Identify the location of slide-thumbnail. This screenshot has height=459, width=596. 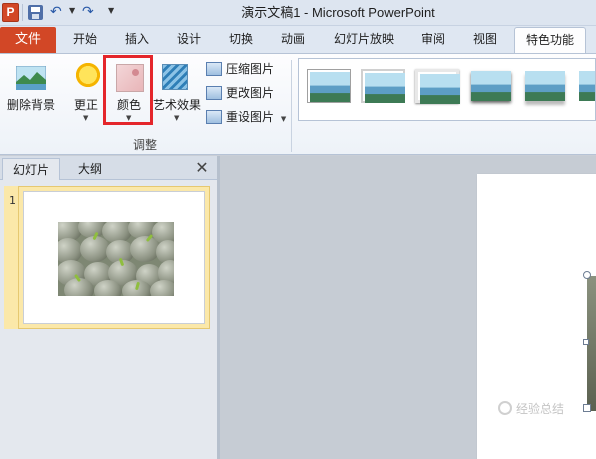
(114, 257).